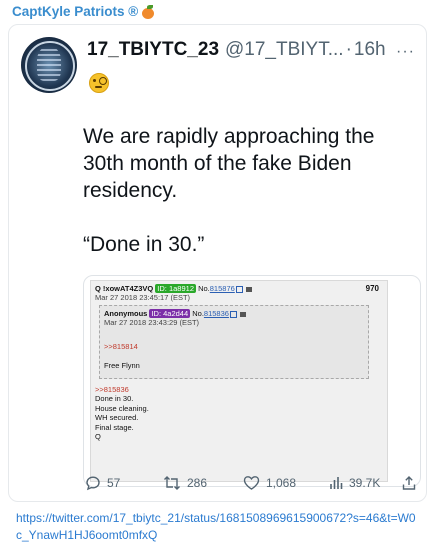  What do you see at coordinates (222, 288) in the screenshot?
I see `post-number: 815876` at bounding box center [222, 288].